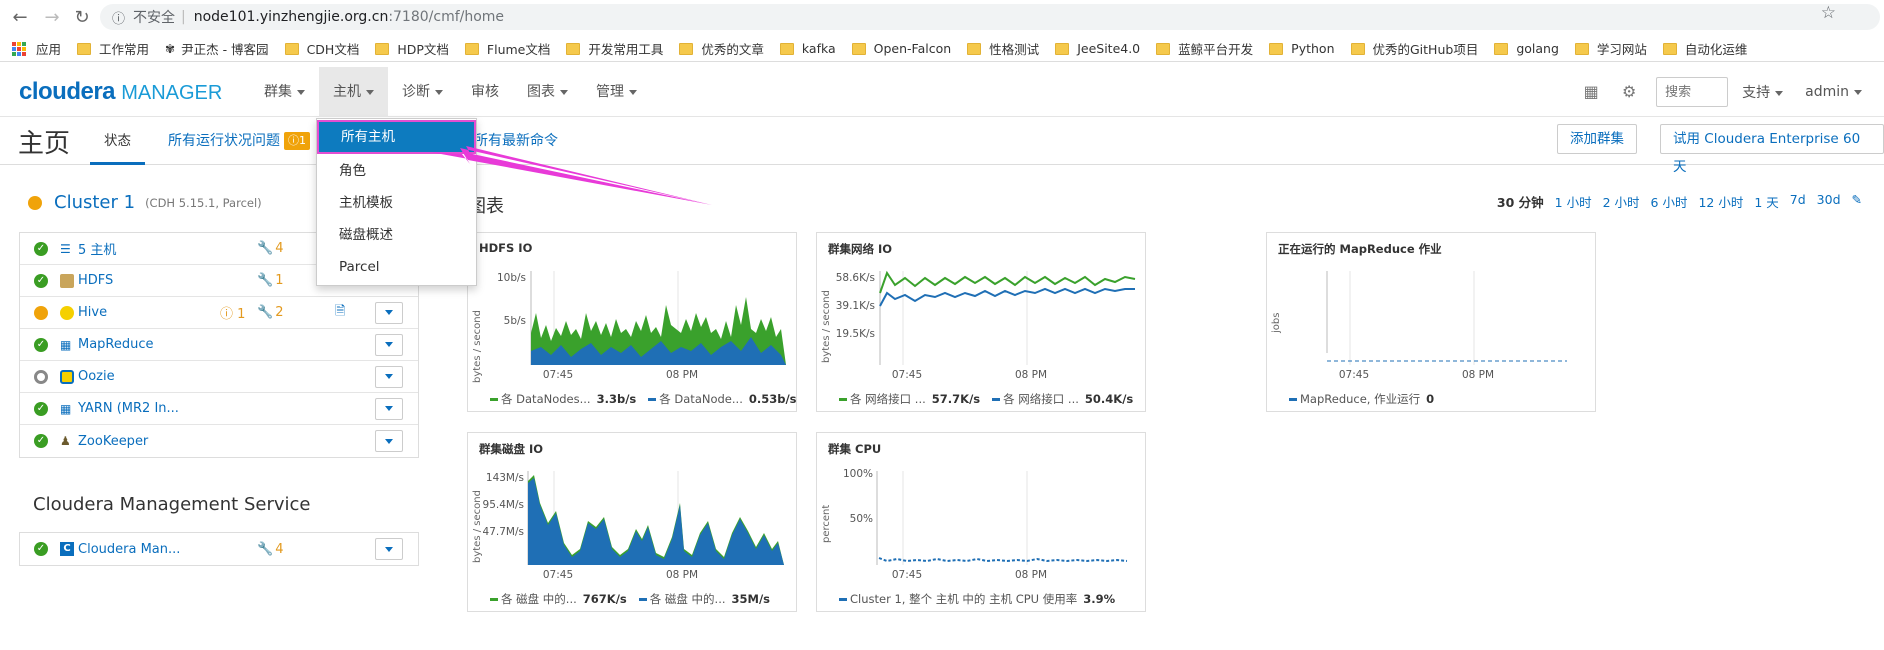  Describe the element at coordinates (291, 17) in the screenshot. I see `url-host: node101.yinzhengjie.org.cn` at that location.